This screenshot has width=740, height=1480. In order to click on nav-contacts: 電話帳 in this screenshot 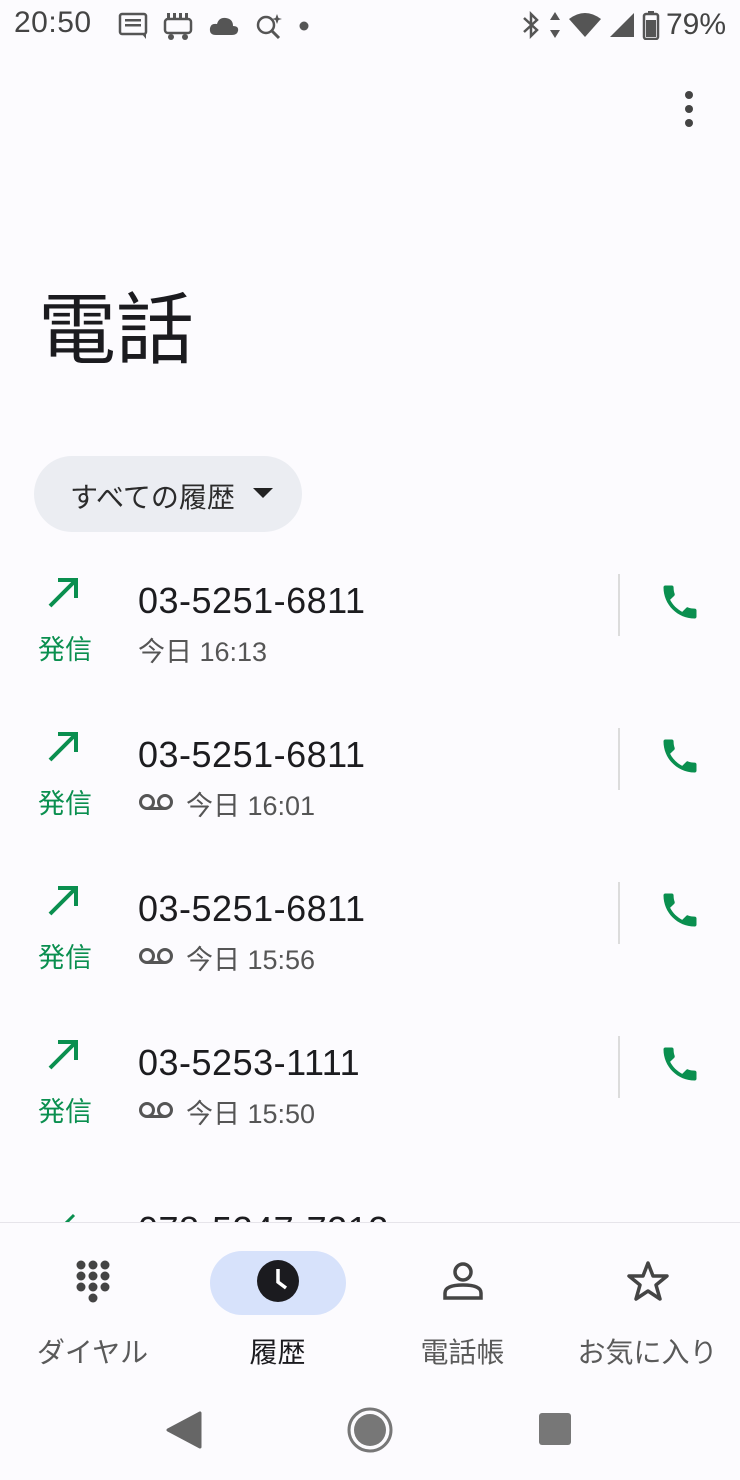, I will do `click(462, 1304)`.